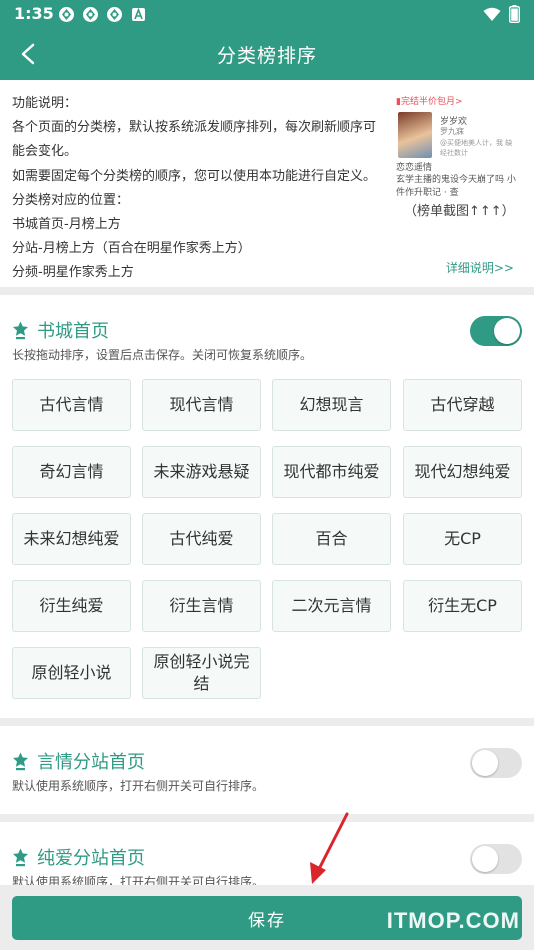 Image resolution: width=534 pixels, height=950 pixels. I want to click on preview-tag: ▮完结半价包月>, so click(429, 102).